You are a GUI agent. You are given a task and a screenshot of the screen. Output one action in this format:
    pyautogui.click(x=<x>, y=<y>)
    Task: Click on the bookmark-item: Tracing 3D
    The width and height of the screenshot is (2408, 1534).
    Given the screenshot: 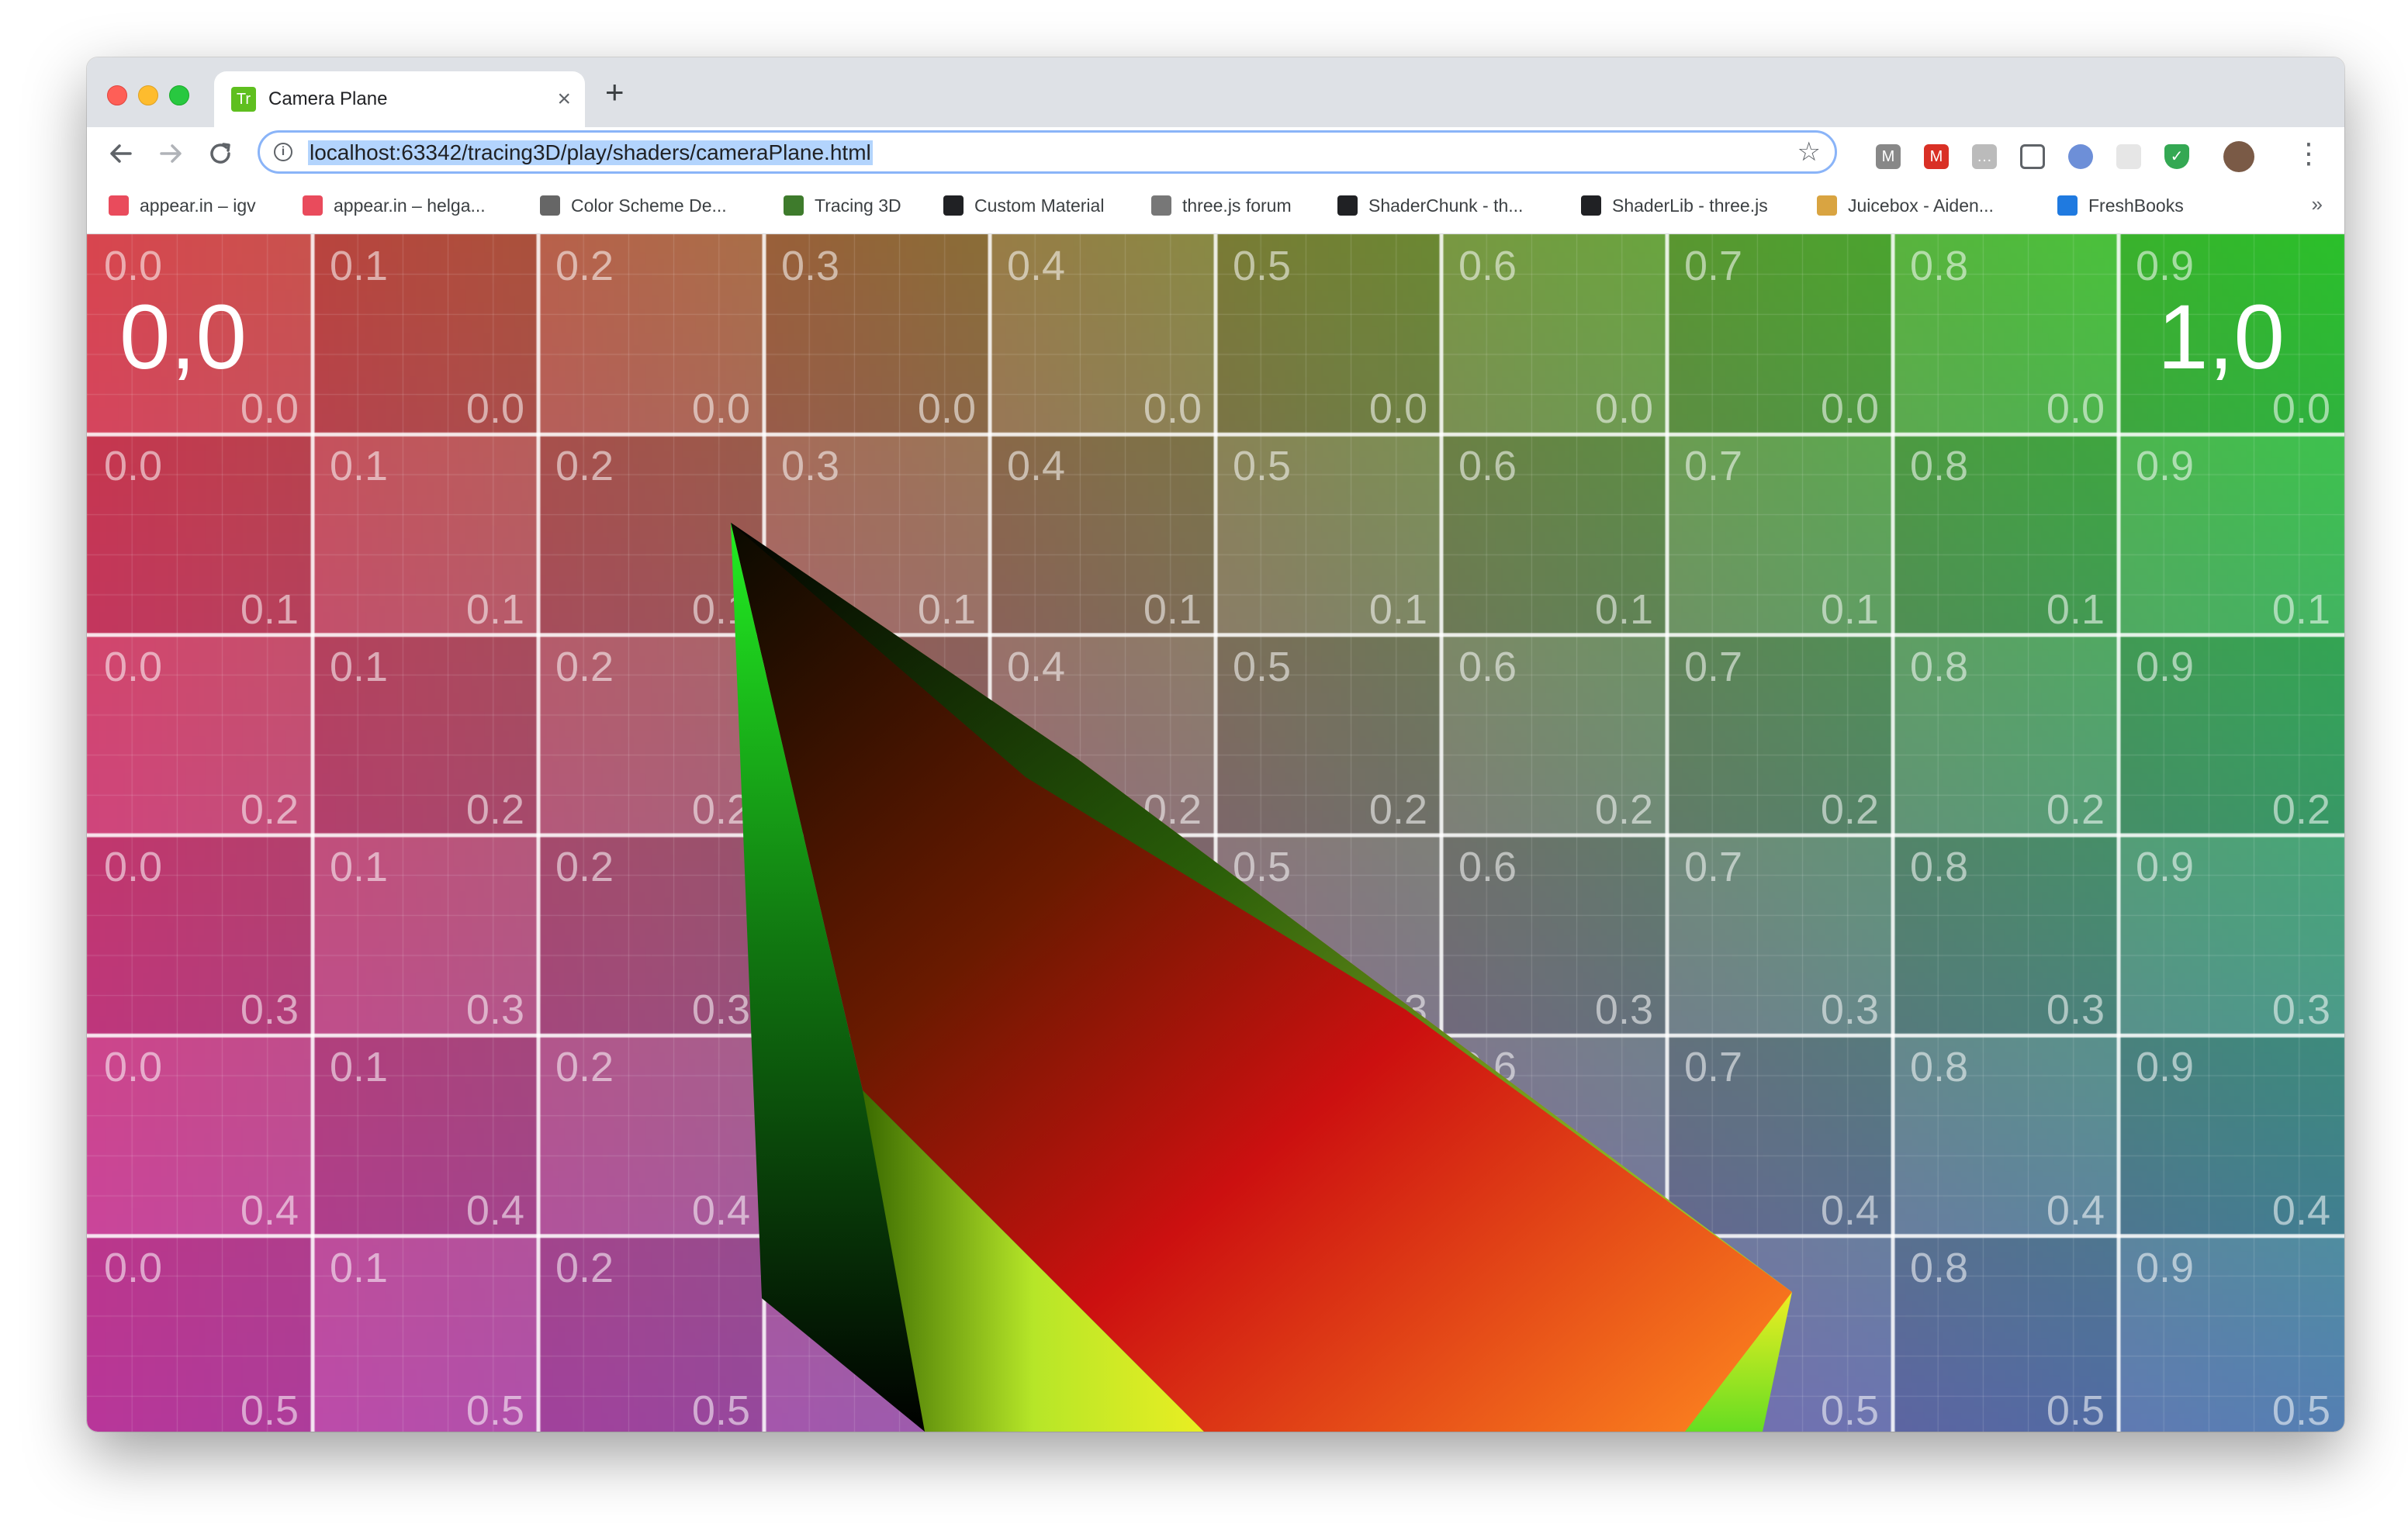 What is the action you would take?
    pyautogui.click(x=842, y=206)
    